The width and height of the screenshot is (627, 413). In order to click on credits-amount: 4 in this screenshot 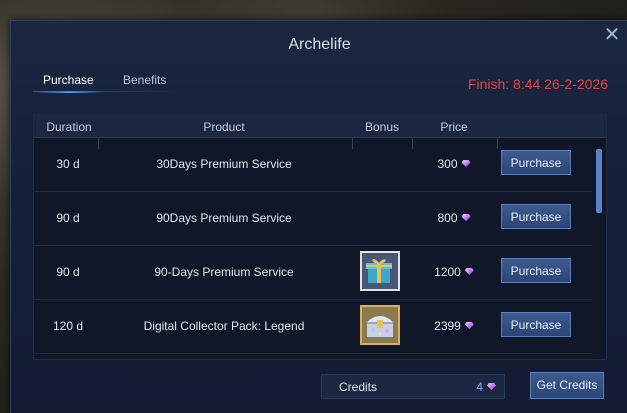, I will do `click(479, 387)`.